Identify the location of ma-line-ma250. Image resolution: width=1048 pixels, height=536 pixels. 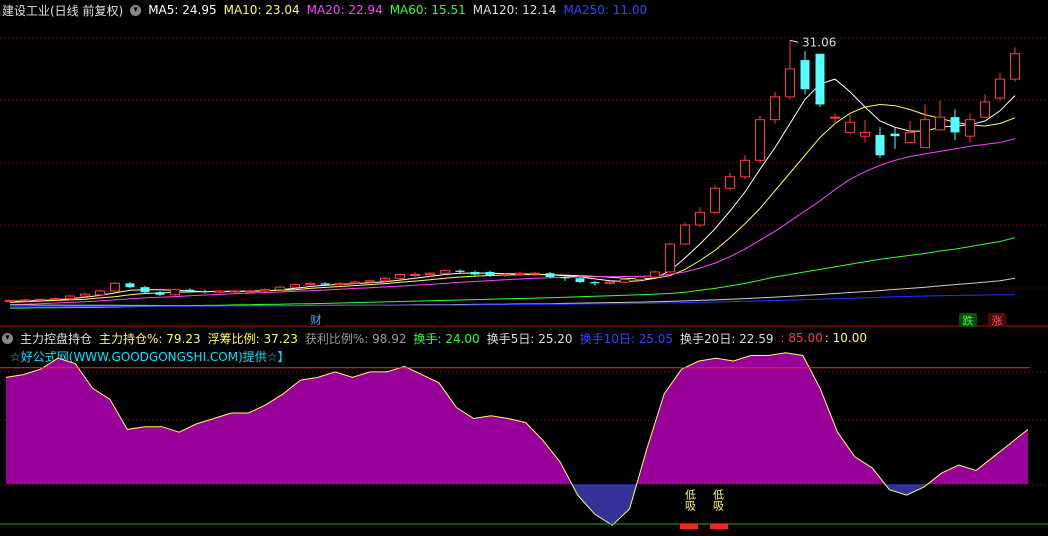
(512, 301).